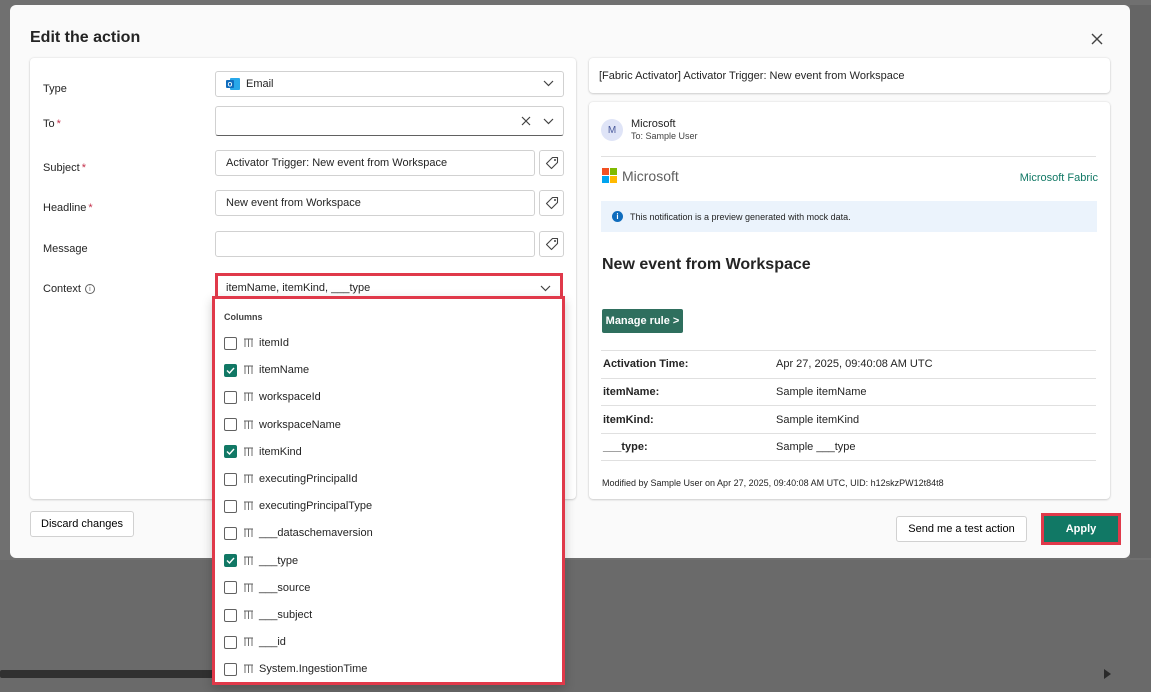 Image resolution: width=1151 pixels, height=692 pixels. I want to click on background-scrollbar, so click(107, 674).